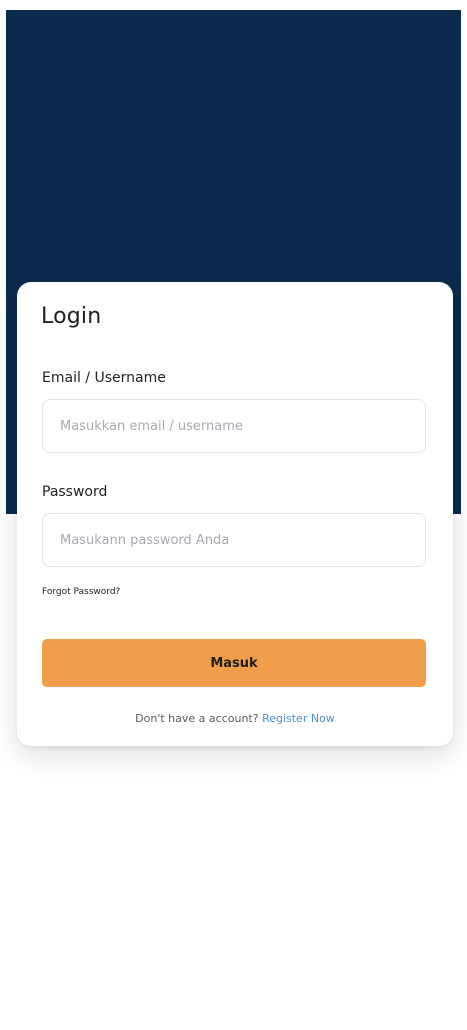 This screenshot has height=1030, width=467. What do you see at coordinates (234, 540) in the screenshot?
I see `password-input` at bounding box center [234, 540].